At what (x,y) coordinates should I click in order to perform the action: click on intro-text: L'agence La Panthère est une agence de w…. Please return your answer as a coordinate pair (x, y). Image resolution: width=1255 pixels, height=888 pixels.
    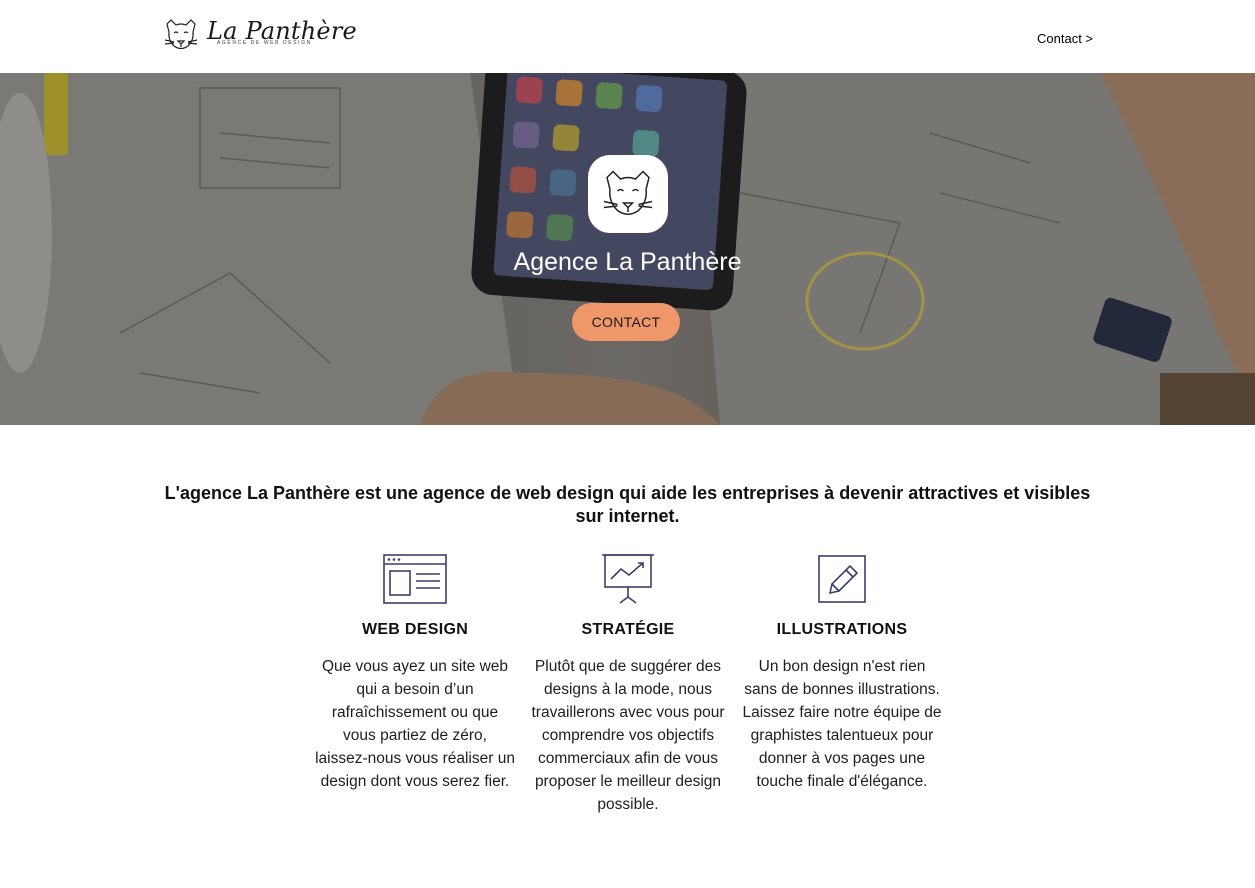
    Looking at the image, I should click on (627, 504).